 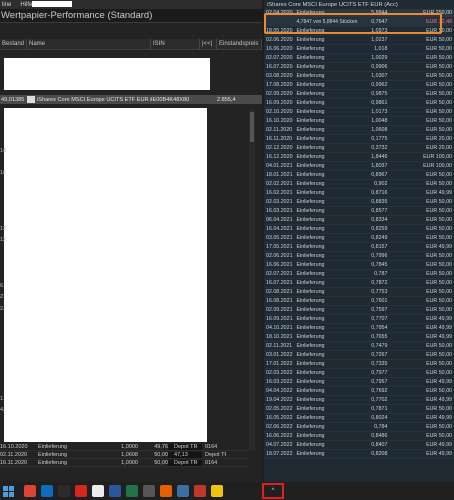 I want to click on table-row: 02.03.2022 Einlieferung 0,7977 EUR 50,00, so click(x=359, y=373).